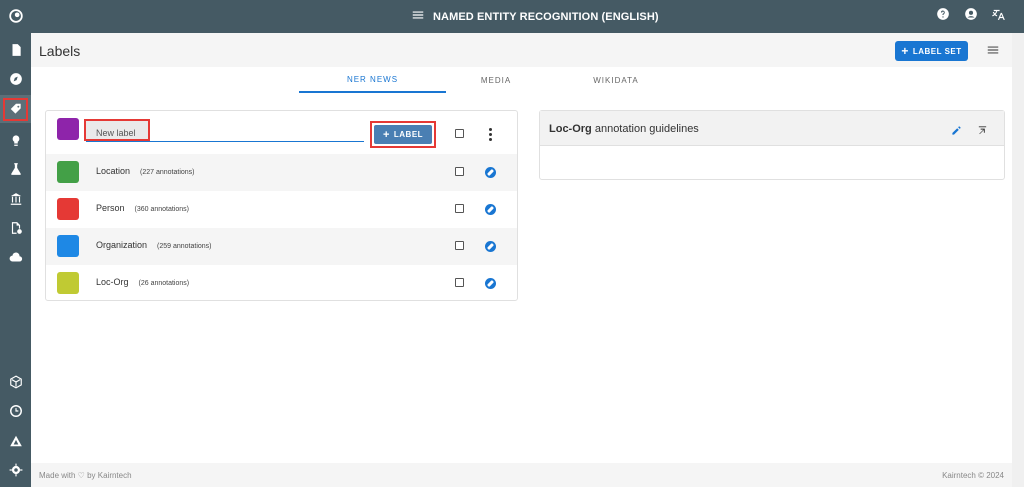 Image resolution: width=1024 pixels, height=487 pixels. Describe the element at coordinates (408, 134) in the screenshot. I see `add-label-button-text: LABEL` at that location.